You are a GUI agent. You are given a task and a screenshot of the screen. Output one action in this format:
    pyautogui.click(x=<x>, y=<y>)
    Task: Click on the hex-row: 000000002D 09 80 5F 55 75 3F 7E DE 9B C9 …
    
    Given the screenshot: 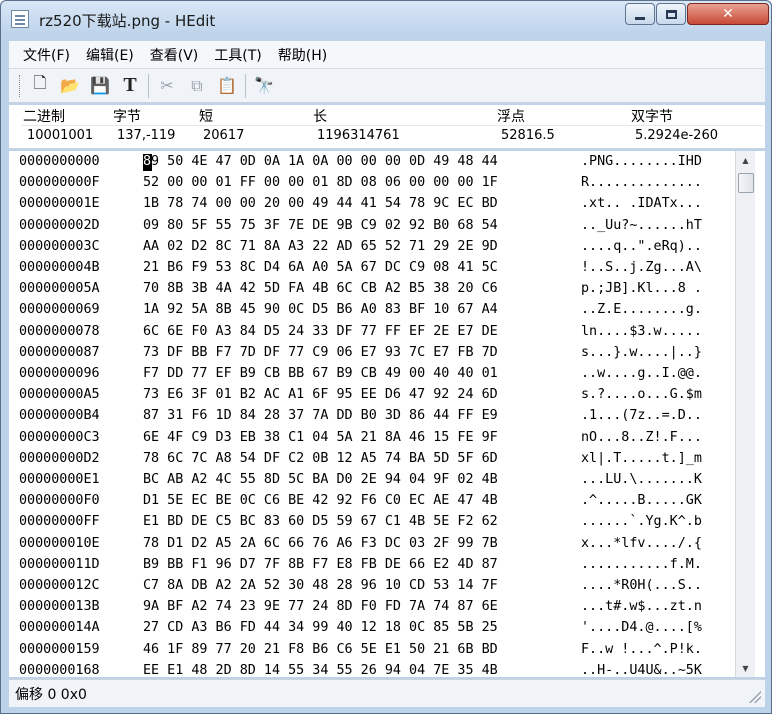 What is the action you would take?
    pyautogui.click(x=372, y=226)
    